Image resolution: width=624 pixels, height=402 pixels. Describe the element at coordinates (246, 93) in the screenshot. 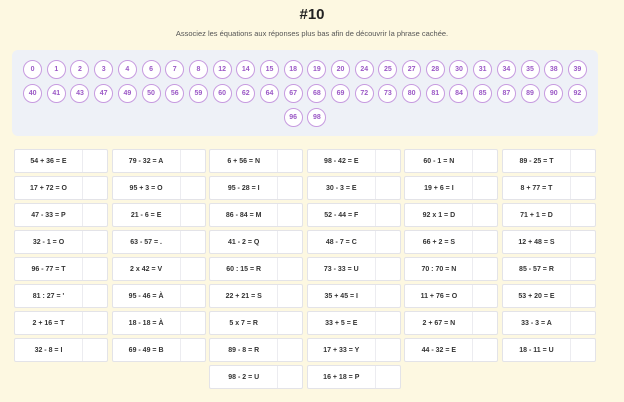

I see `answer-bubble: 62` at that location.